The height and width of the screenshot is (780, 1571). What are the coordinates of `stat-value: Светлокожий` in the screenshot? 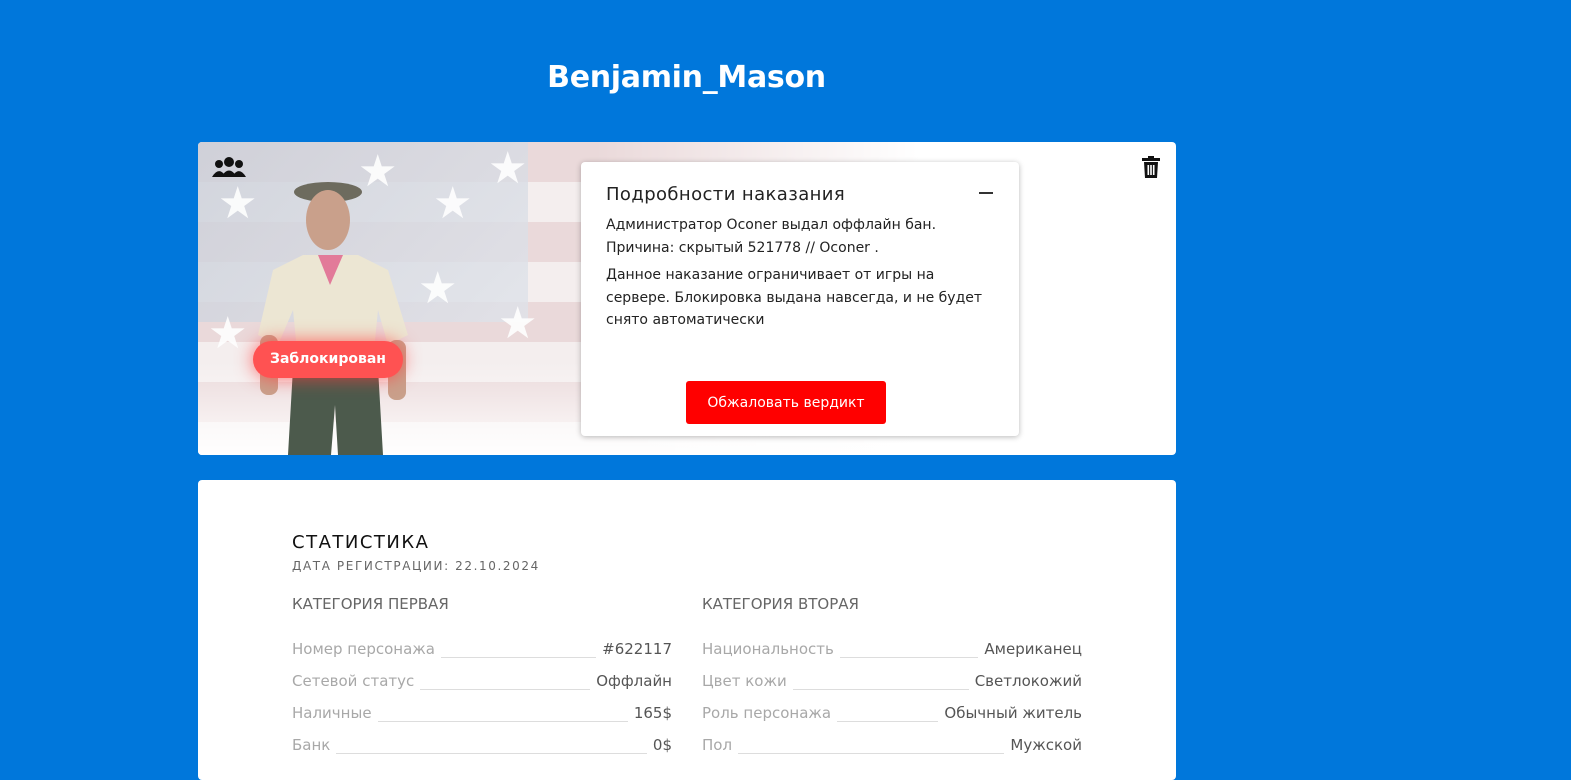 It's located at (1028, 681).